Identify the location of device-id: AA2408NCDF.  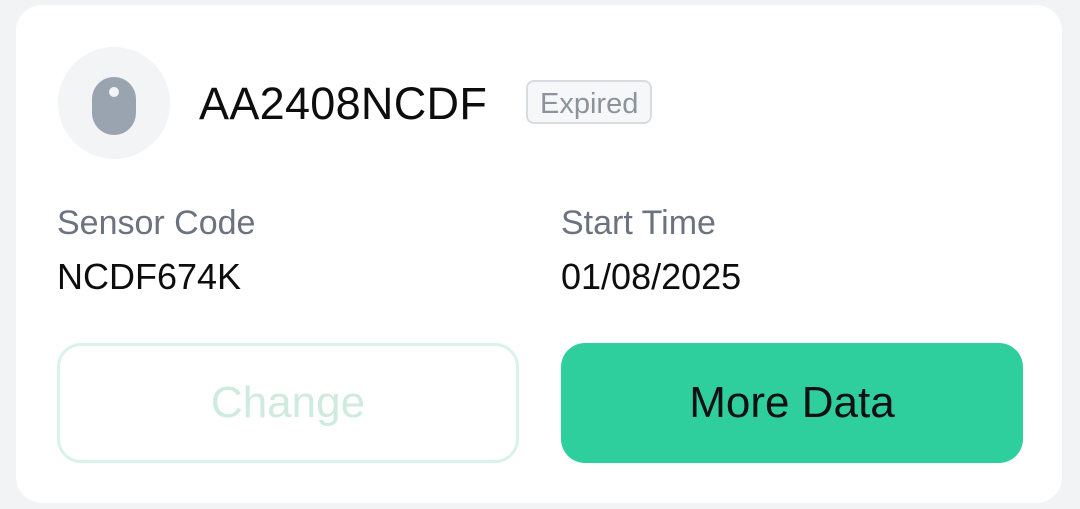
(343, 103).